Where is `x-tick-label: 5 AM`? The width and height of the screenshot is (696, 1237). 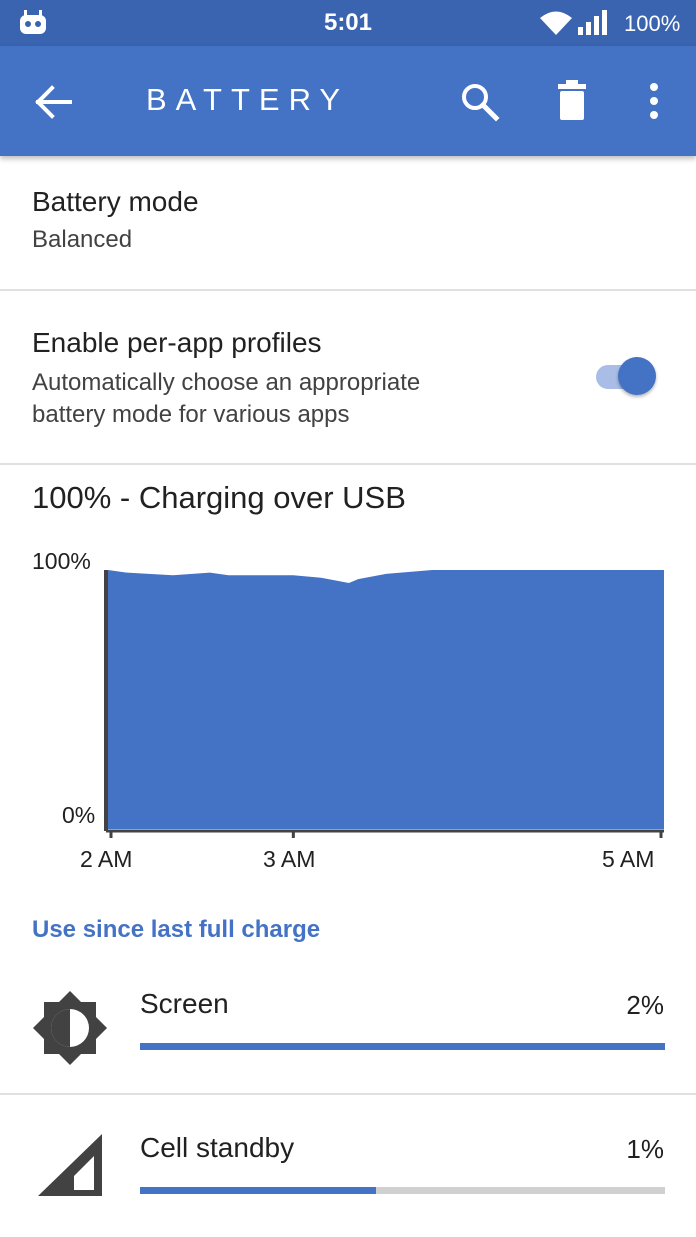
x-tick-label: 5 AM is located at coordinates (628, 859).